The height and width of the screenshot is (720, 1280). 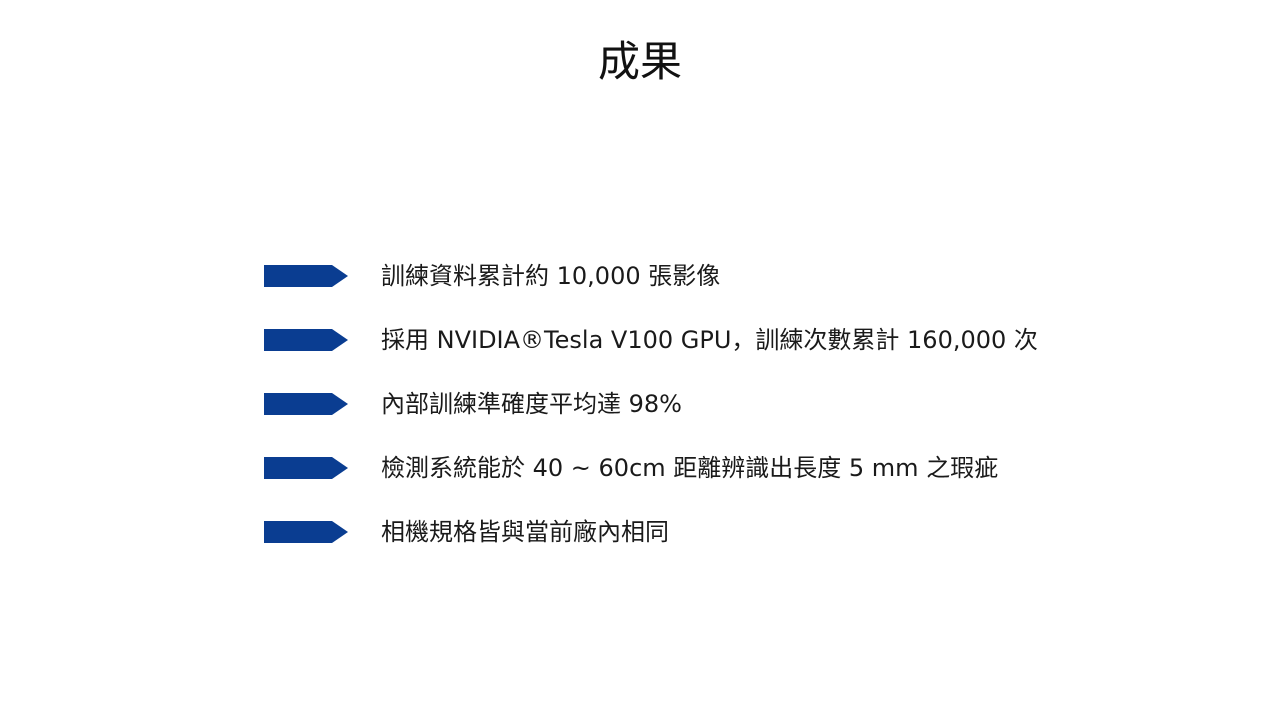 I want to click on list-item: 內部訓練準確度平均達 98%, so click(x=651, y=404).